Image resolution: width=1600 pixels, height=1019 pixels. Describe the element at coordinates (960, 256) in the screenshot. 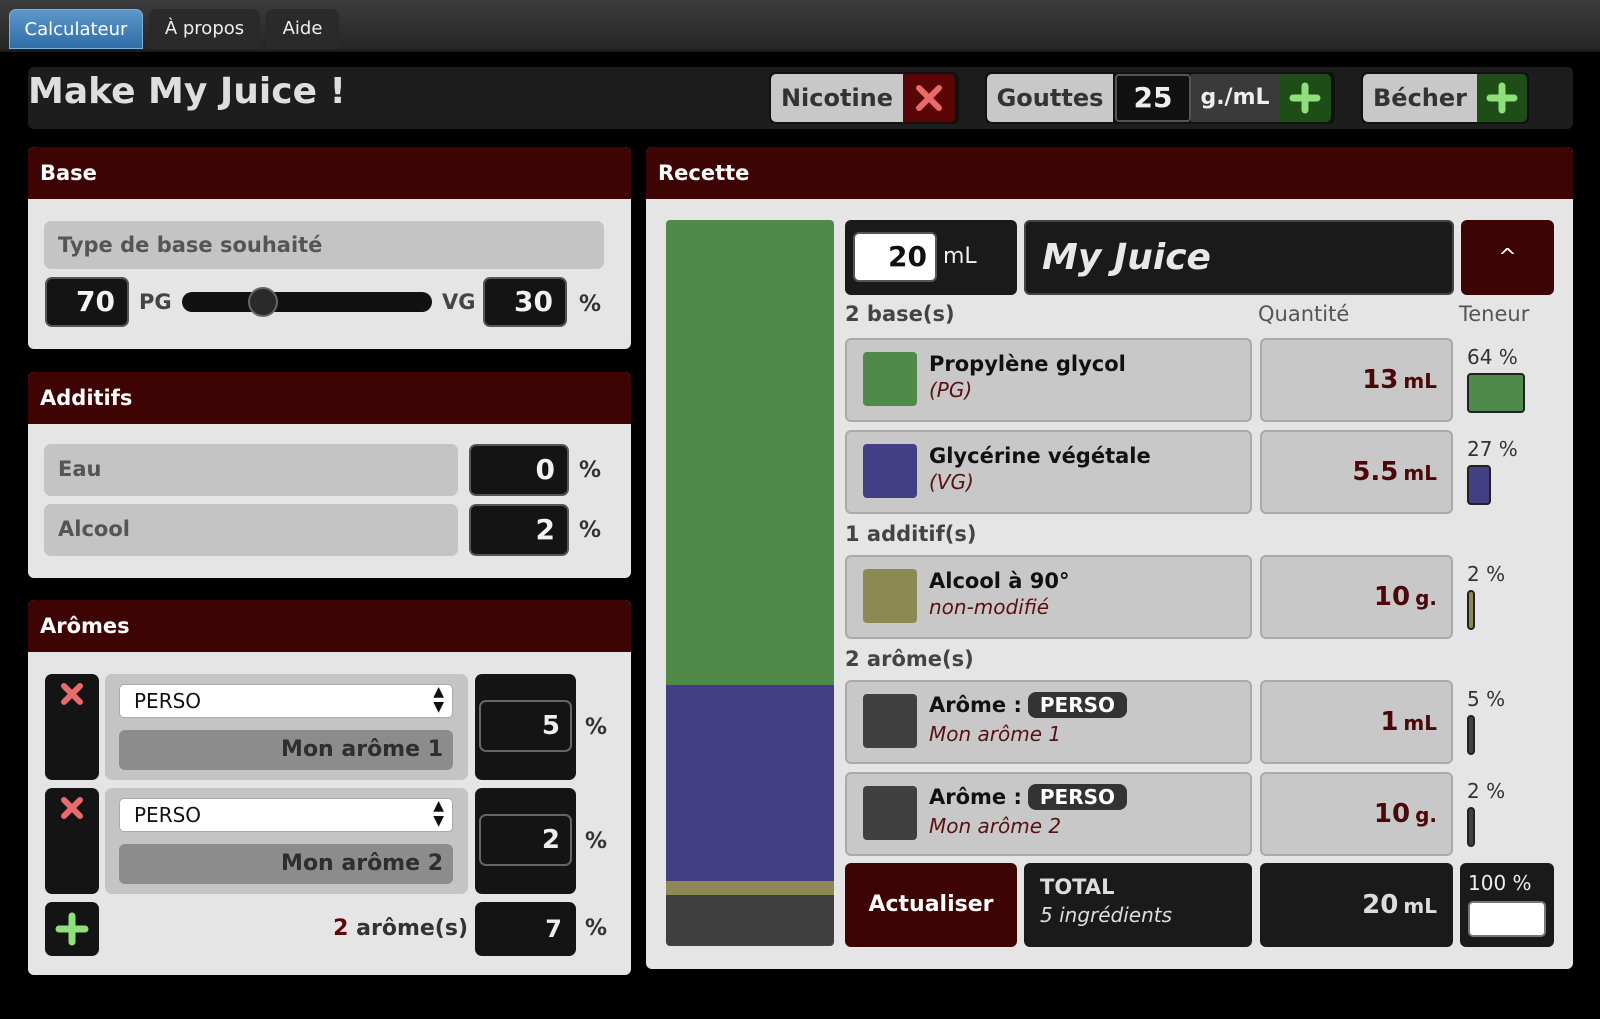

I see `volume-unit: mL` at that location.